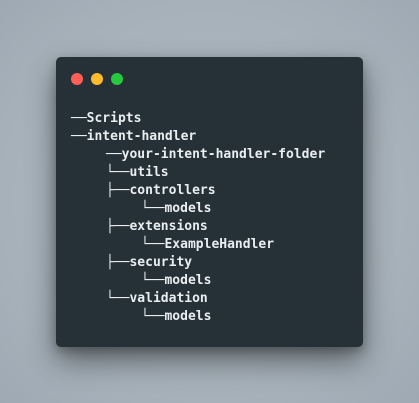 The image size is (419, 403). What do you see at coordinates (149, 262) in the screenshot?
I see `tree-line-security: ├──security` at bounding box center [149, 262].